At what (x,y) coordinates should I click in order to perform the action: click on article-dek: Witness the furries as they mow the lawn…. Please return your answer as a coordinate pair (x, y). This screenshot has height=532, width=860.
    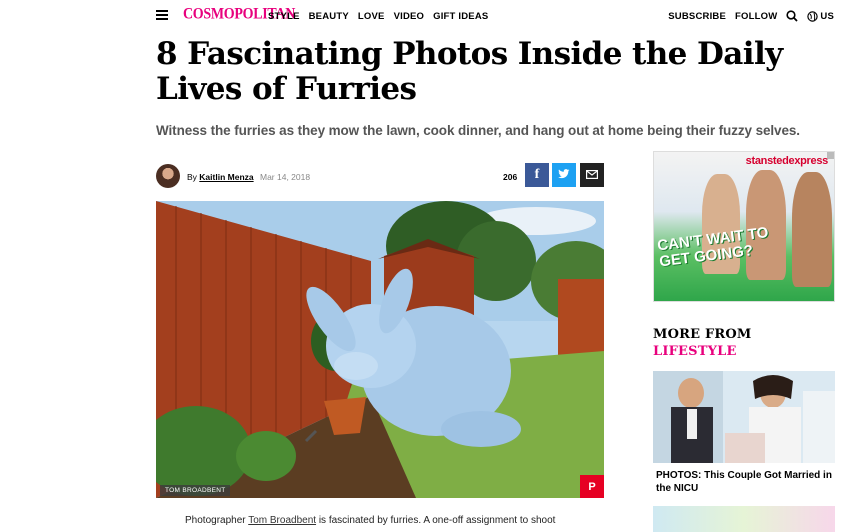
    Looking at the image, I should click on (478, 130).